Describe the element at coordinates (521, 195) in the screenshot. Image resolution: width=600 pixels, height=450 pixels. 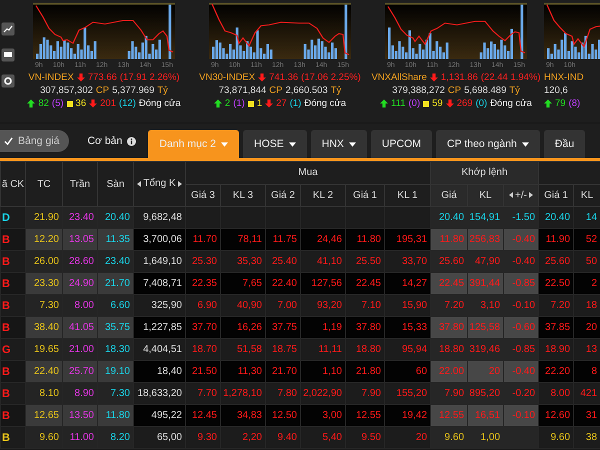
I see `column-header: +/-` at that location.